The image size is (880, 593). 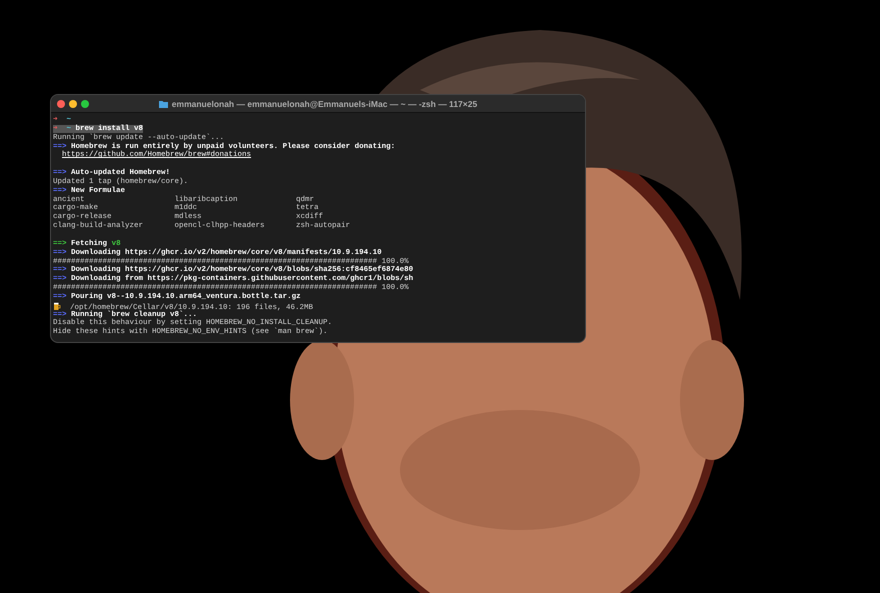 What do you see at coordinates (325, 104) in the screenshot?
I see `window-title: emmanuelonah — emmanuelonah@Emmanuels-iMac — ~ — -zsh — 117×25` at bounding box center [325, 104].